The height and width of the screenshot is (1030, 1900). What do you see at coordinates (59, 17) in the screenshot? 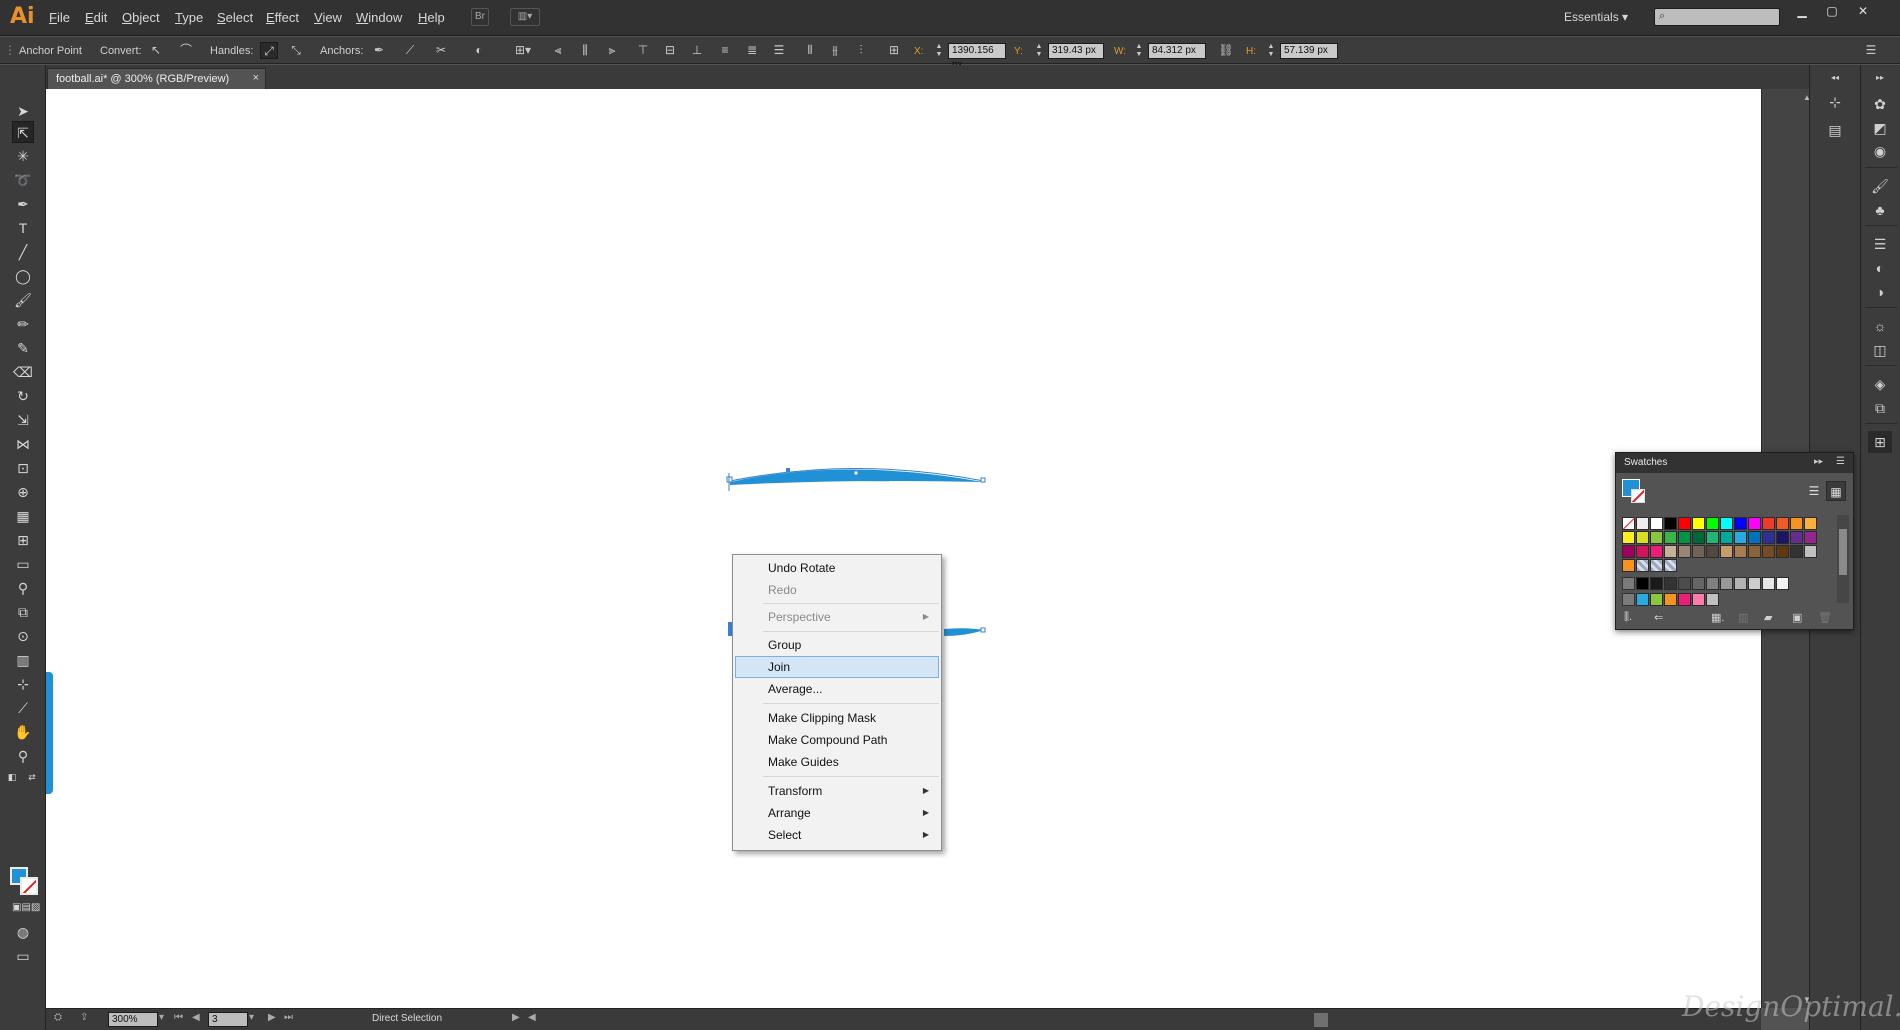
I see `menu-file: File` at bounding box center [59, 17].